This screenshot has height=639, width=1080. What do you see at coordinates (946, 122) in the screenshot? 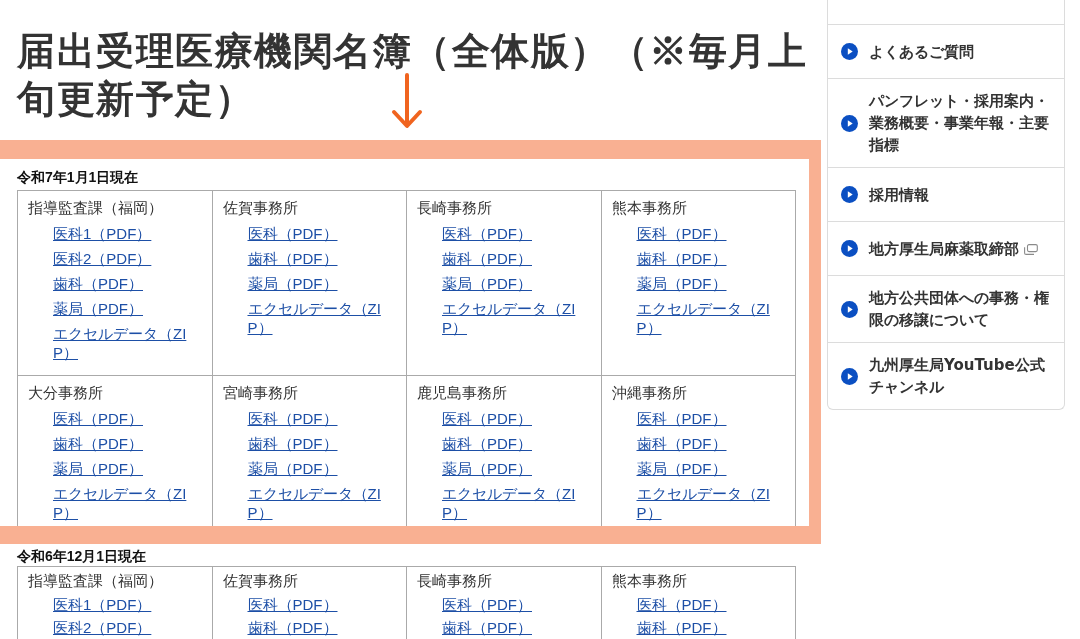
I see `sidebar-link: パンフレット・採用案内・業務概要・事業年報・主要指標` at bounding box center [946, 122].